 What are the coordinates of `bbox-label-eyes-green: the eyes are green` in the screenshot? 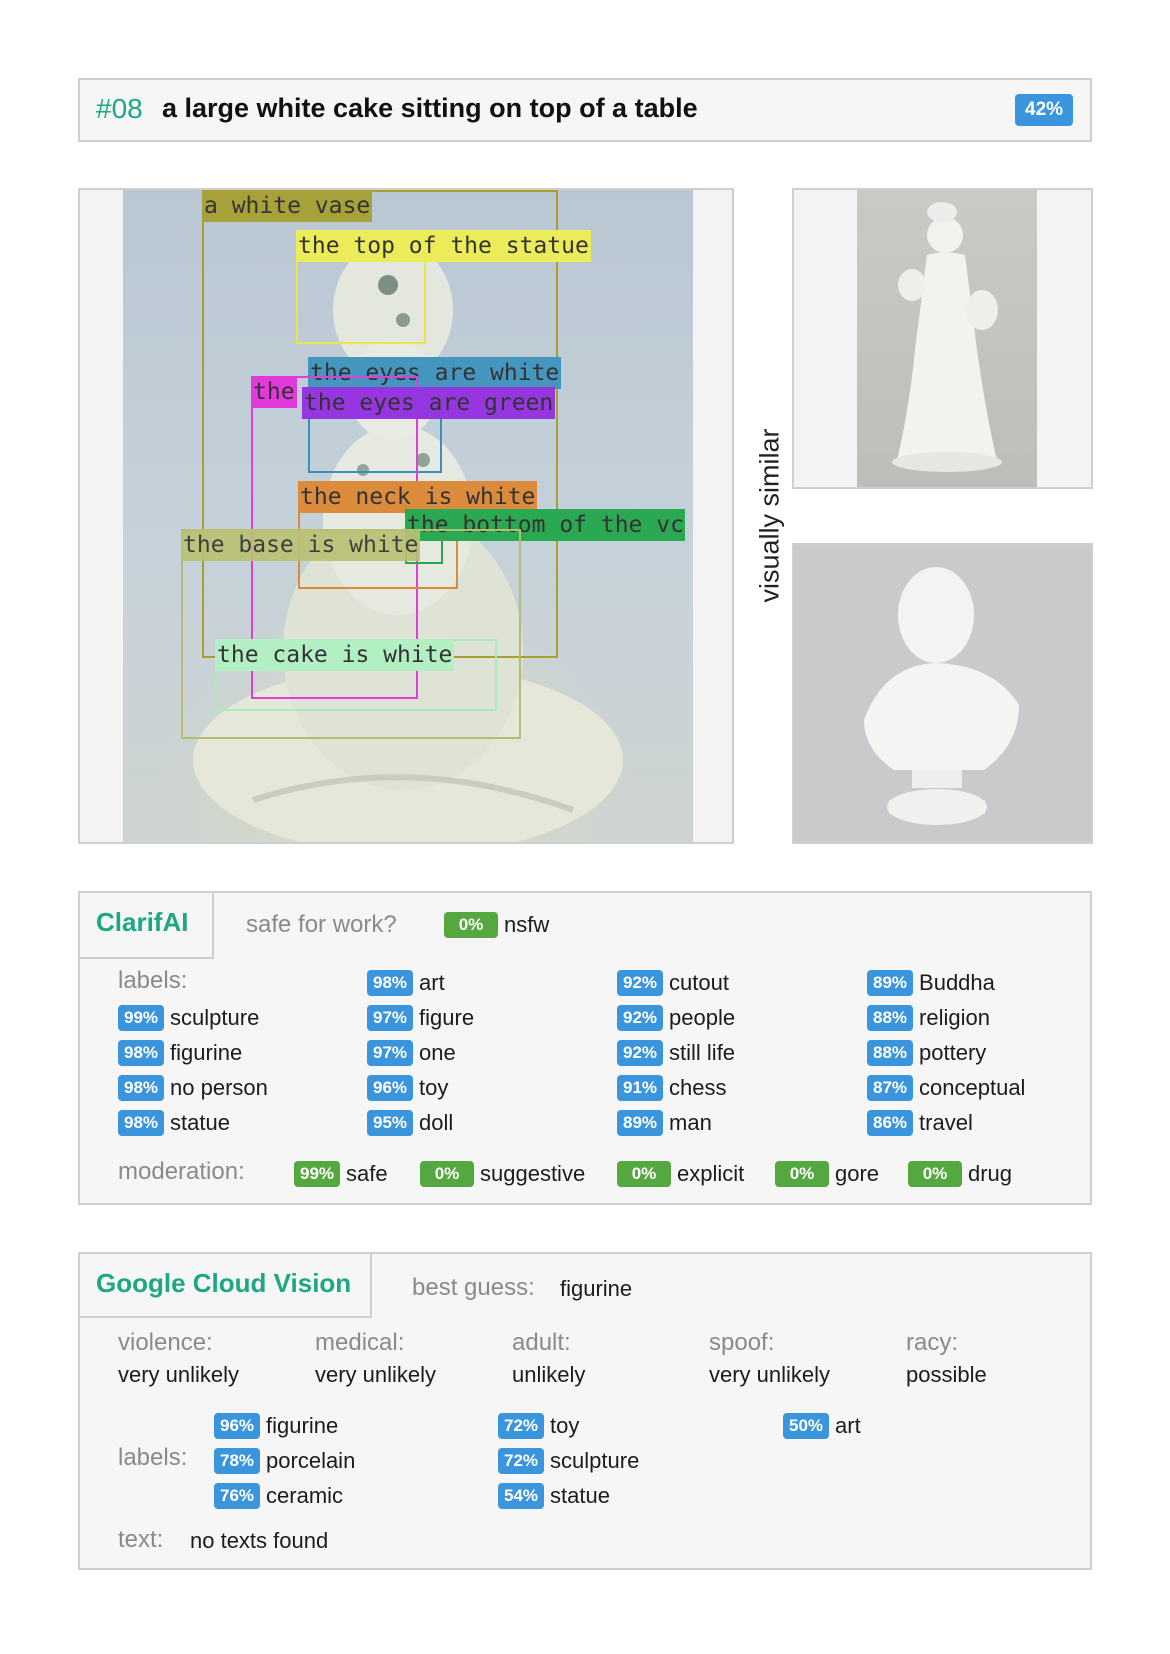 It's located at (429, 403).